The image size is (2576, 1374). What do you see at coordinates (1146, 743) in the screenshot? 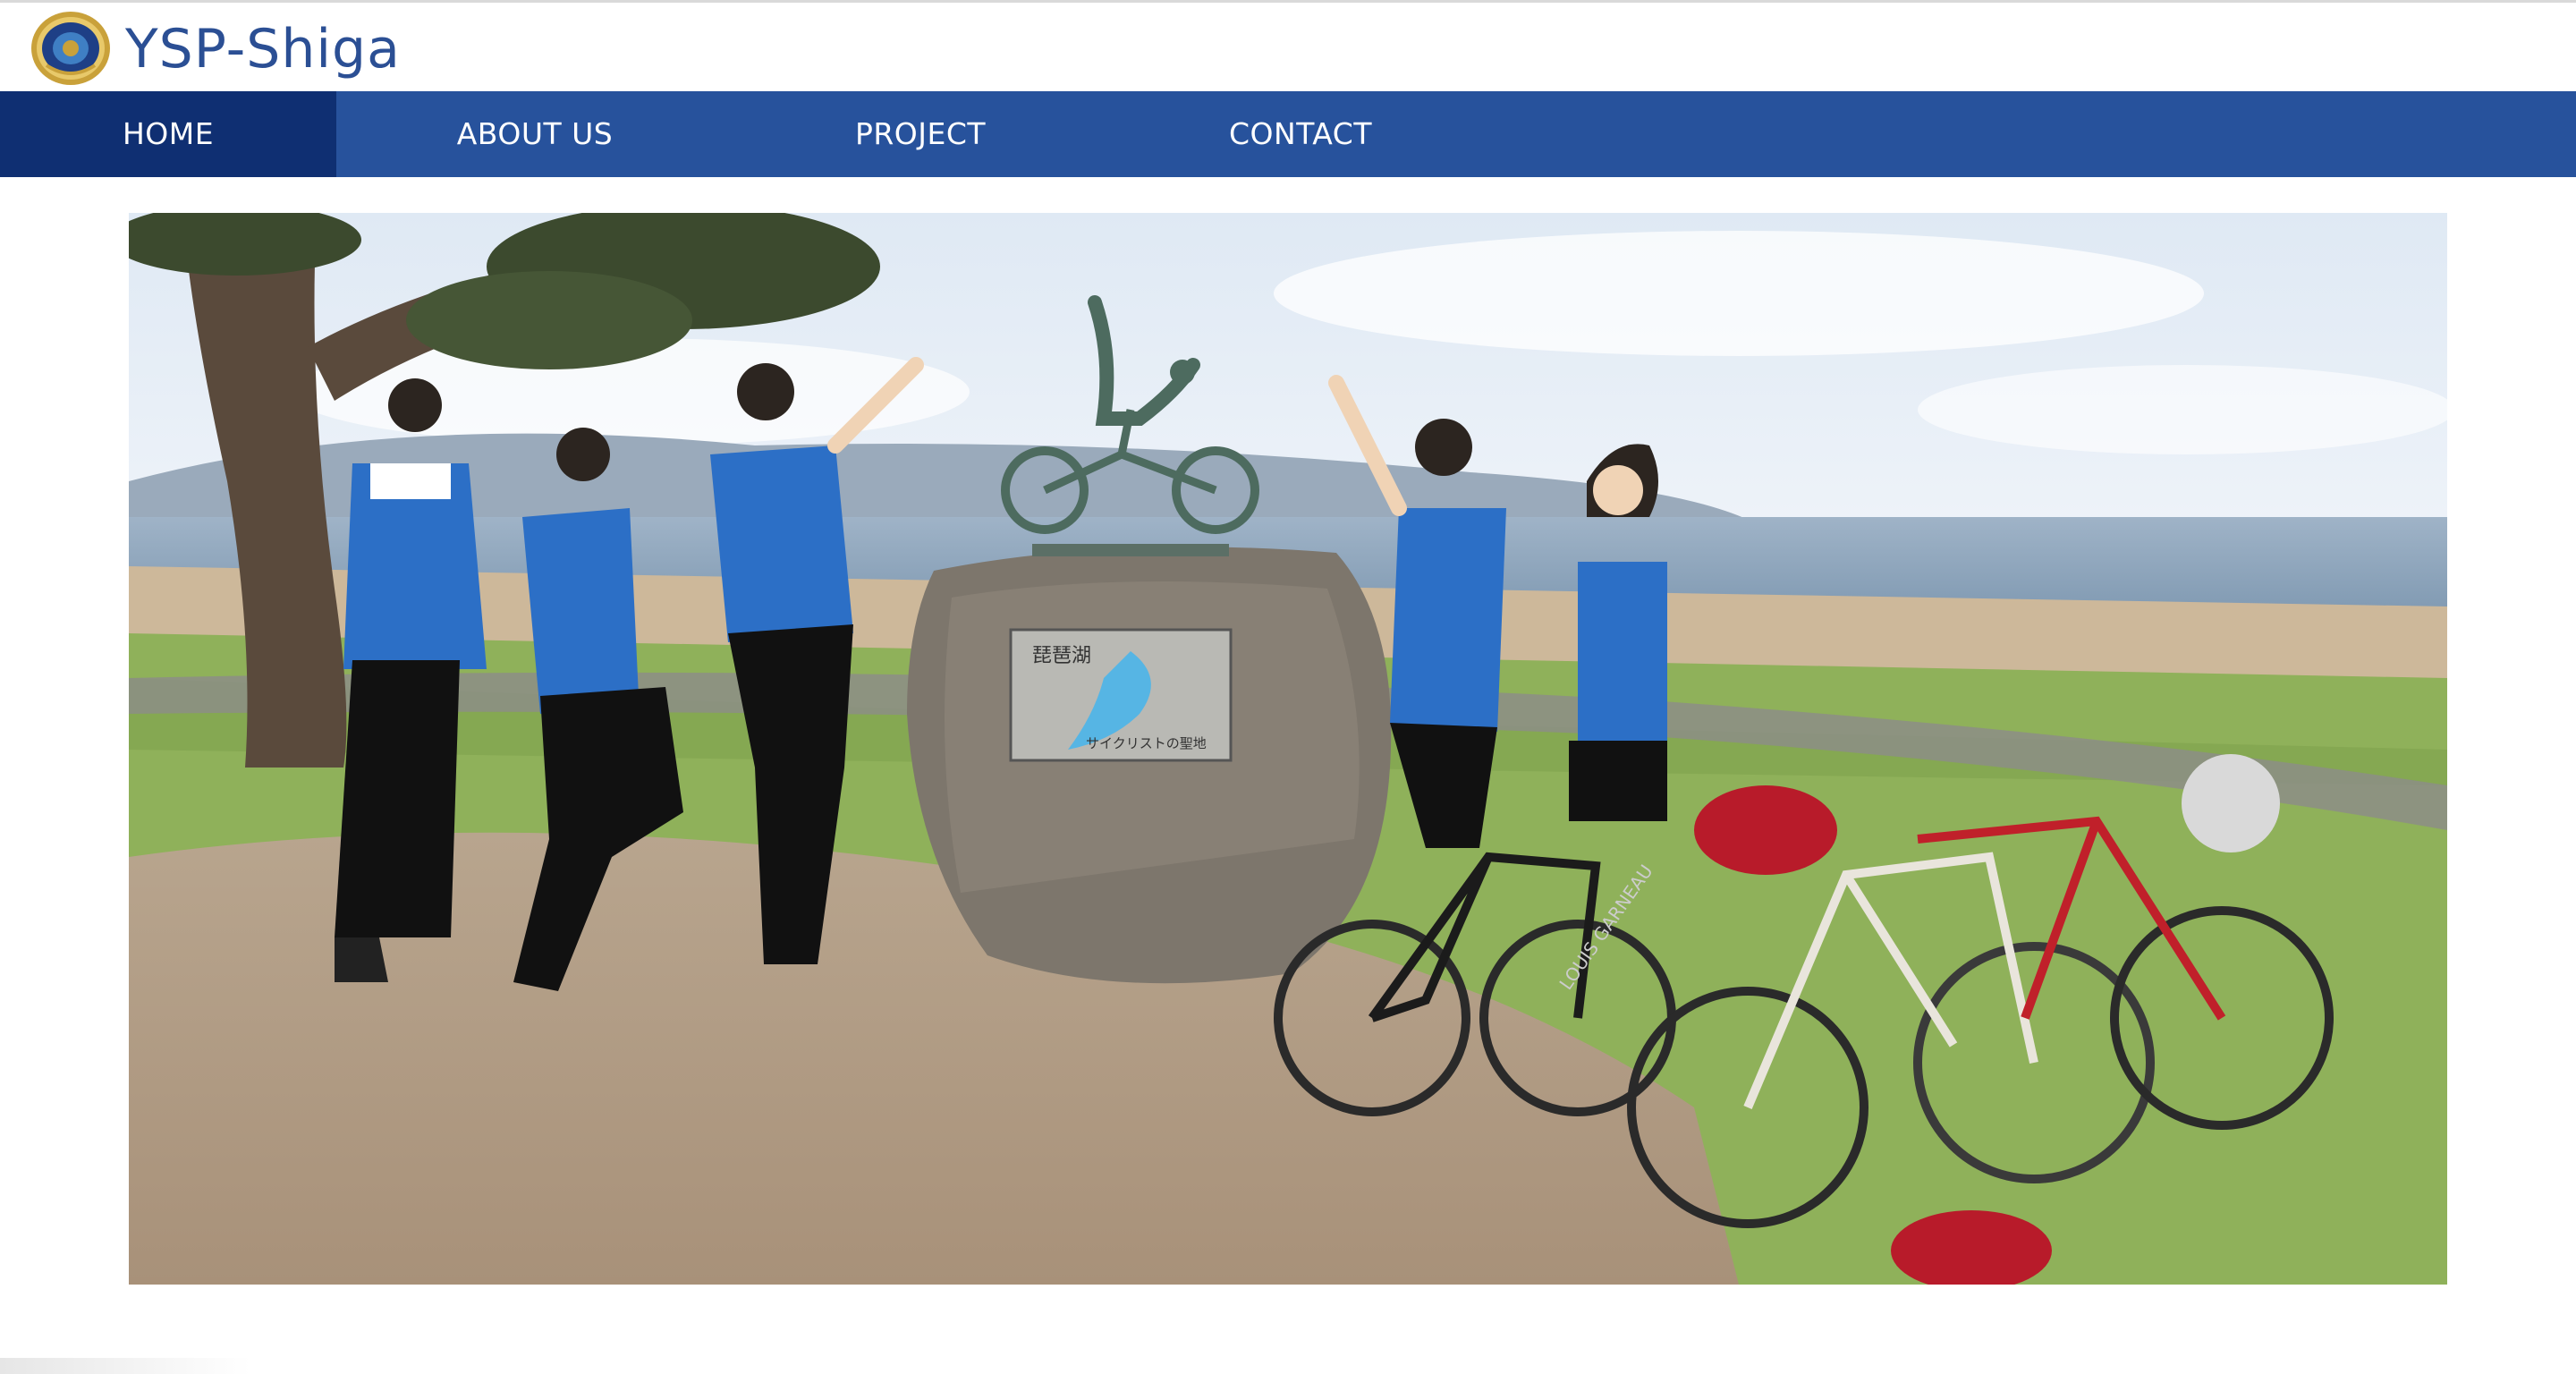
I see `plaque-caption: サイクリストの聖地` at bounding box center [1146, 743].